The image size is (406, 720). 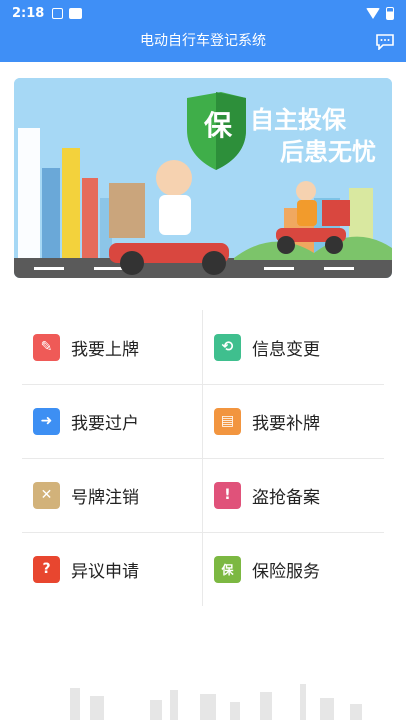 What do you see at coordinates (203, 13) in the screenshot?
I see `status-bar: 2:18` at bounding box center [203, 13].